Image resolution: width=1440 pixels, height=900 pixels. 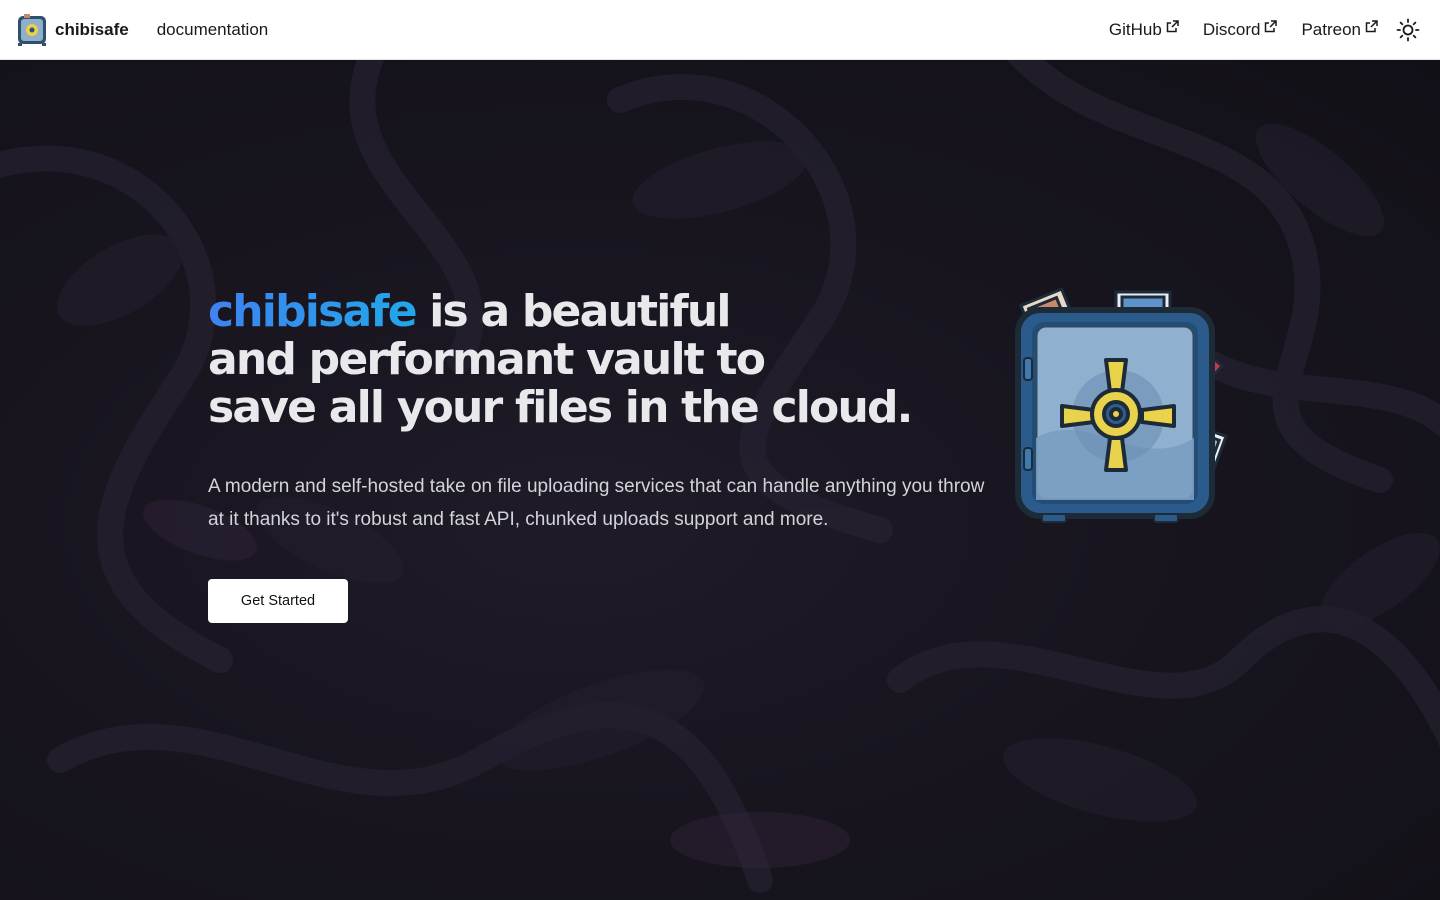 I want to click on get-started-button: Get Started, so click(x=278, y=601).